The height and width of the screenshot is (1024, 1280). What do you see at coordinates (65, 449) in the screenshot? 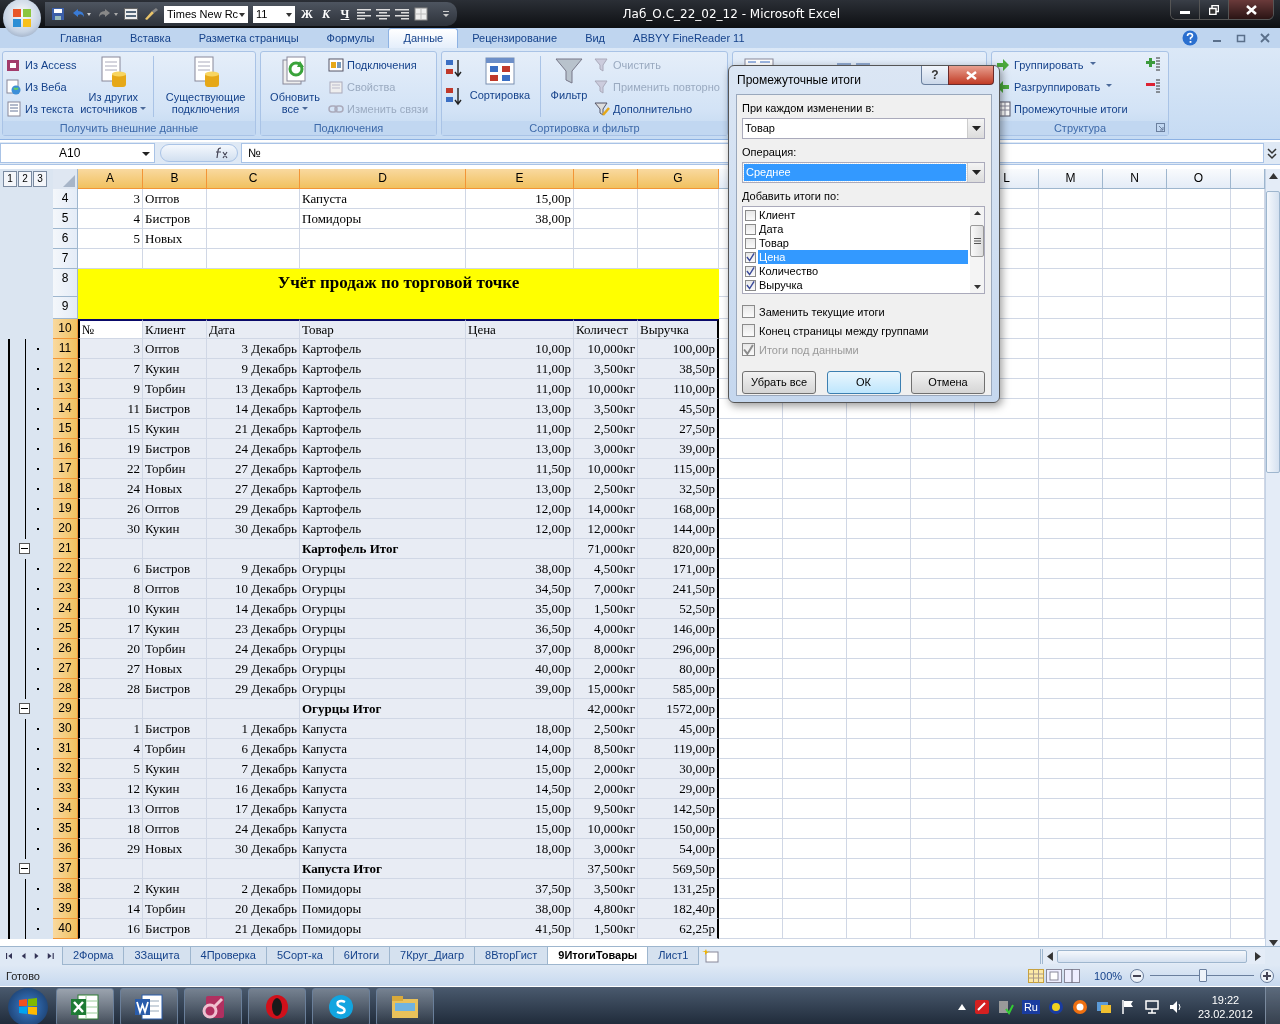
I see `row-header: 16` at bounding box center [65, 449].